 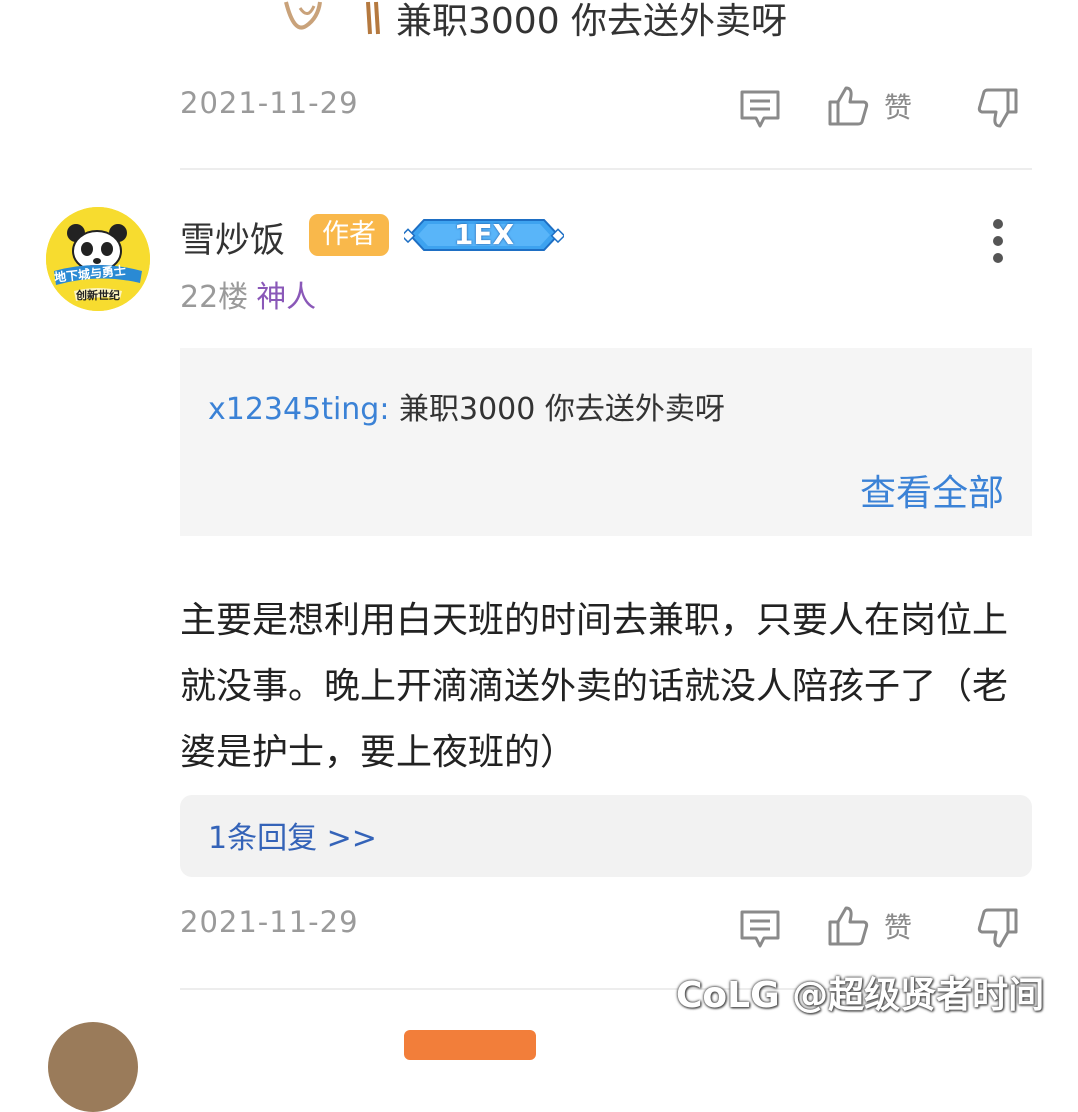 What do you see at coordinates (470, 1045) in the screenshot?
I see `next-comment-badge` at bounding box center [470, 1045].